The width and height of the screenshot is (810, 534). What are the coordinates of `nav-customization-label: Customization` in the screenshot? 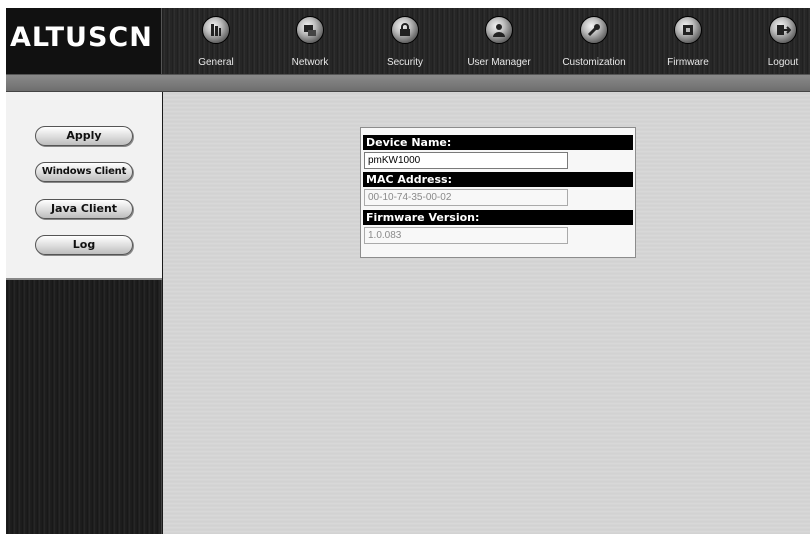 It's located at (594, 62).